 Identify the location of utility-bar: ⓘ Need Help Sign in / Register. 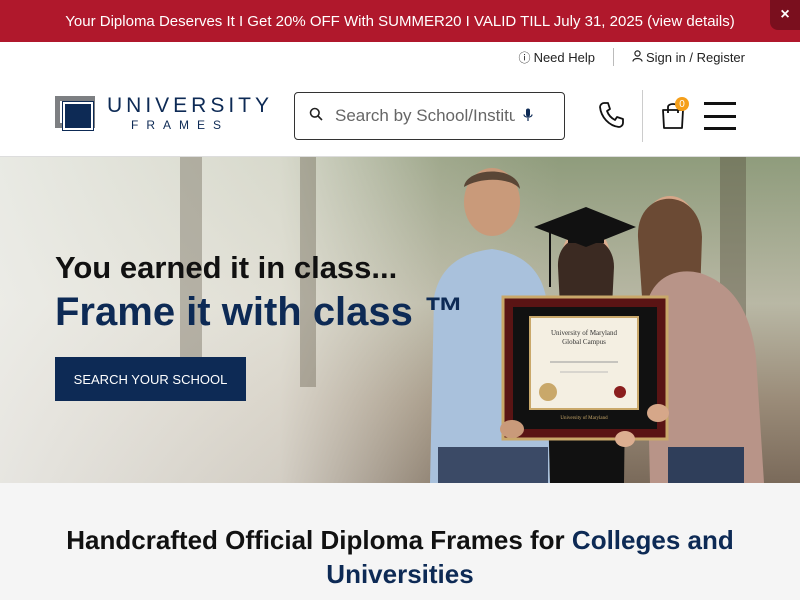
(632, 57).